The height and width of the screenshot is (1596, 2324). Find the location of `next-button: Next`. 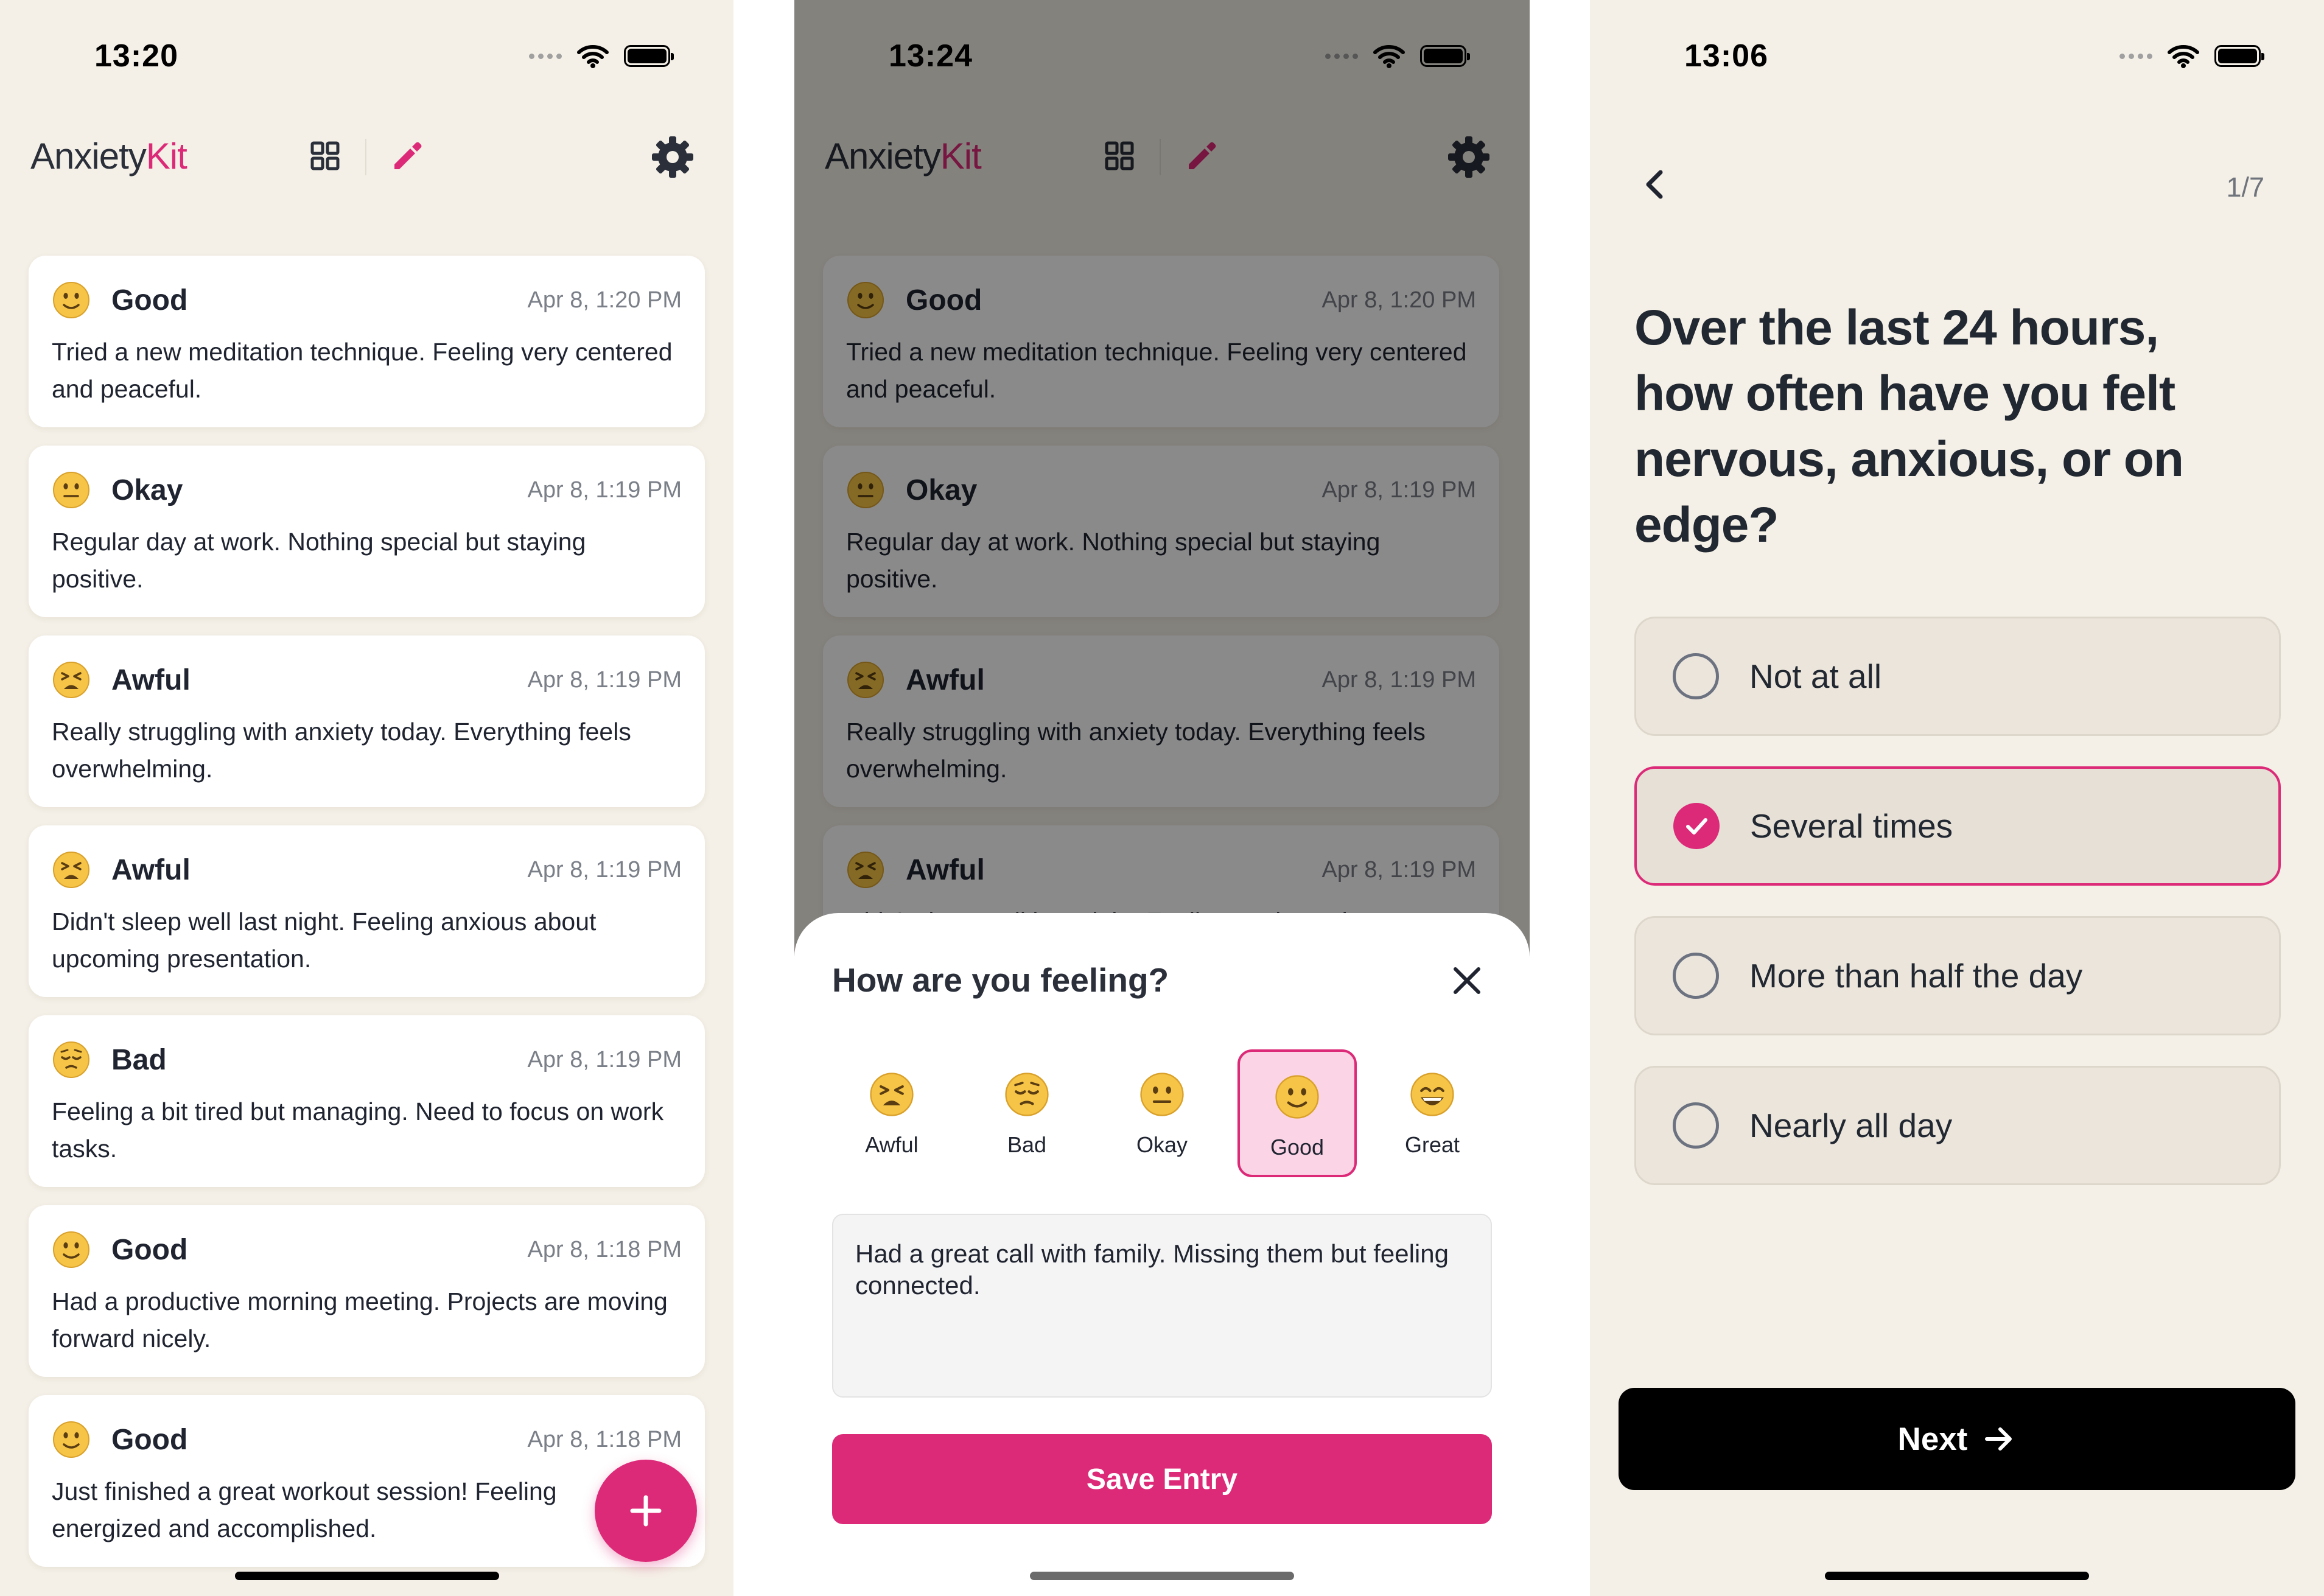

next-button: Next is located at coordinates (1957, 1439).